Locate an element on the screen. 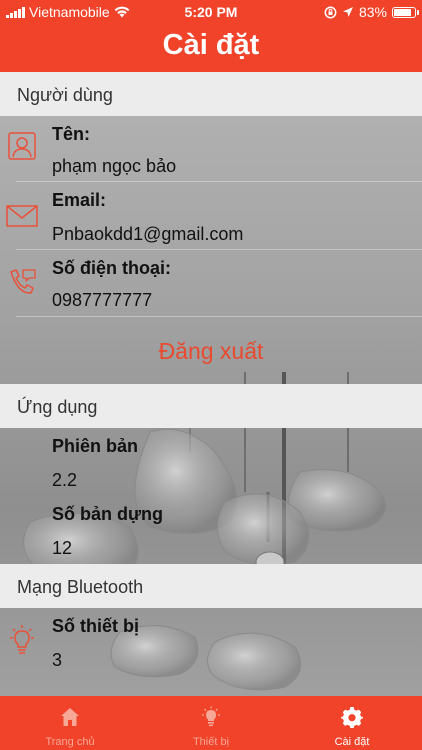 Image resolution: width=422 pixels, height=750 pixels. version-label: Phiên bản is located at coordinates (95, 446).